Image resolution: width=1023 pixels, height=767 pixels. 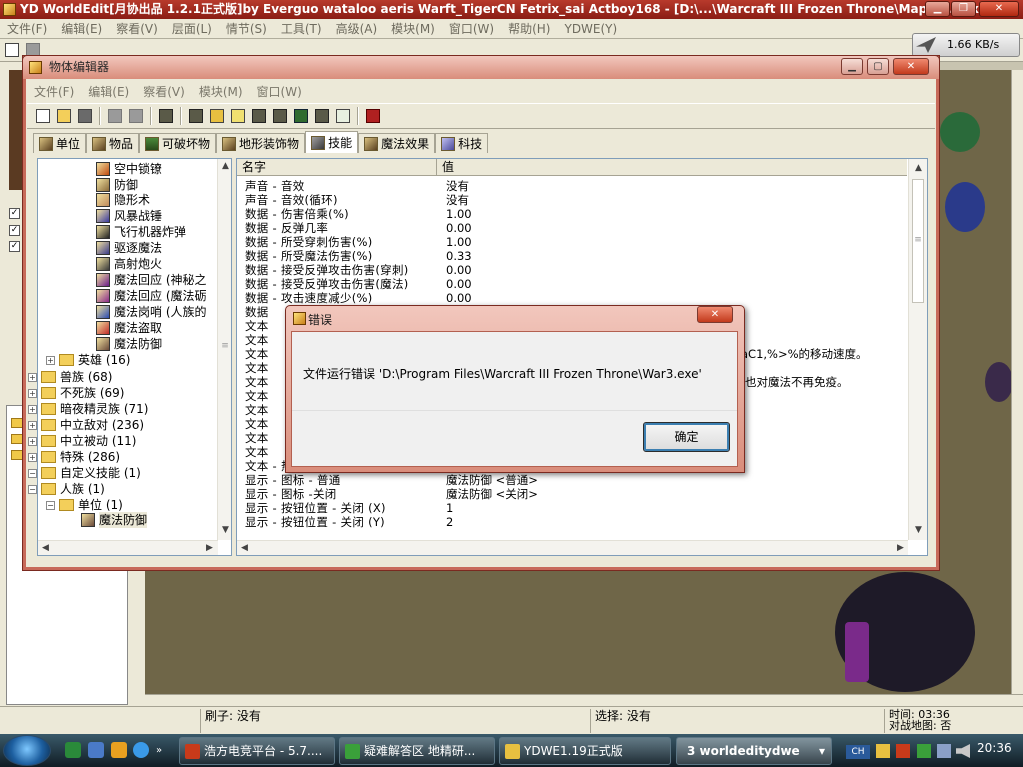 I want to click on oe-menu-file: 文件(F), so click(x=54, y=91).